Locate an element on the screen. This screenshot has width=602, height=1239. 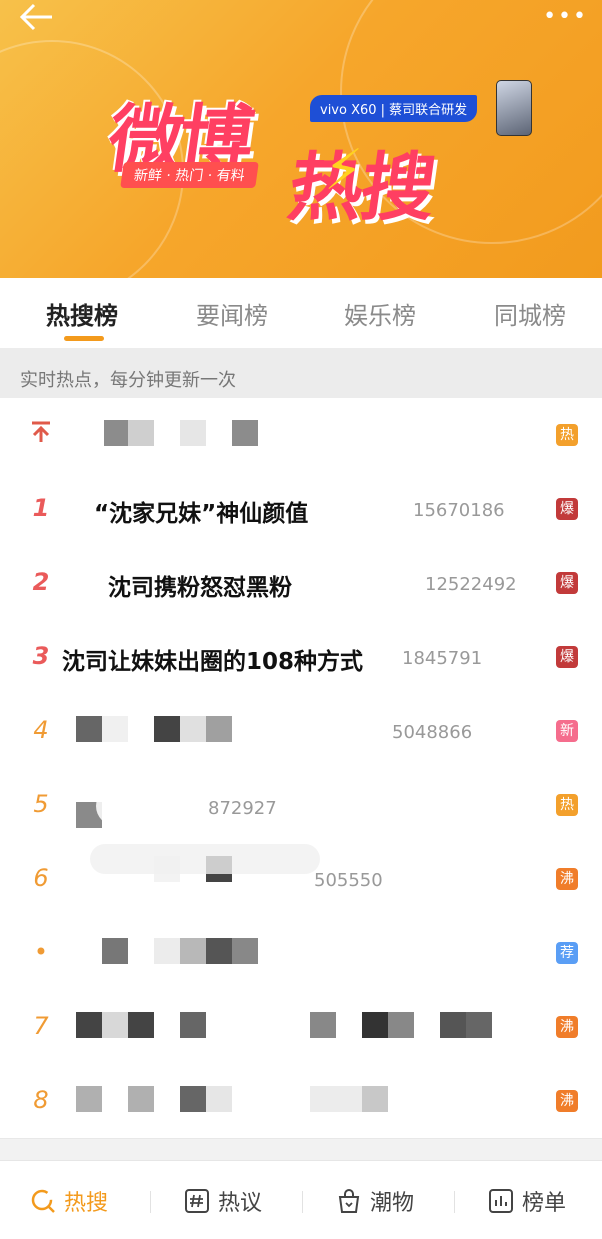
nav-trending-items: 潮物 is located at coordinates (375, 1201).